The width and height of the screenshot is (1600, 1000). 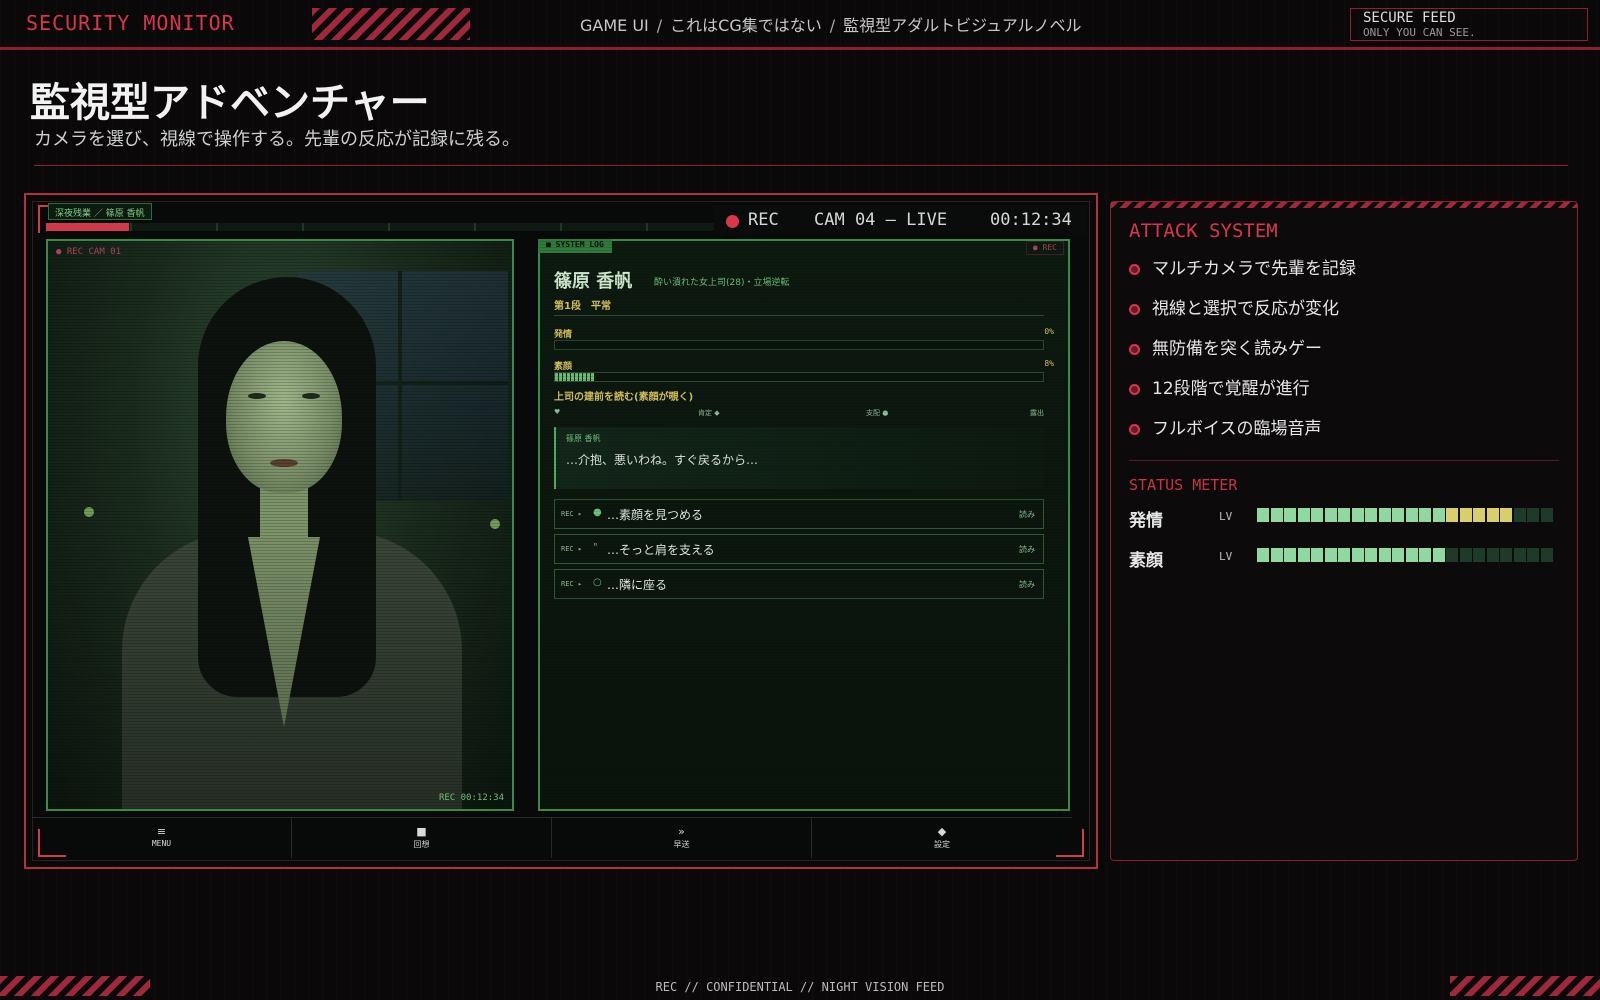 I want to click on scale-label: 露出, so click(x=1037, y=413).